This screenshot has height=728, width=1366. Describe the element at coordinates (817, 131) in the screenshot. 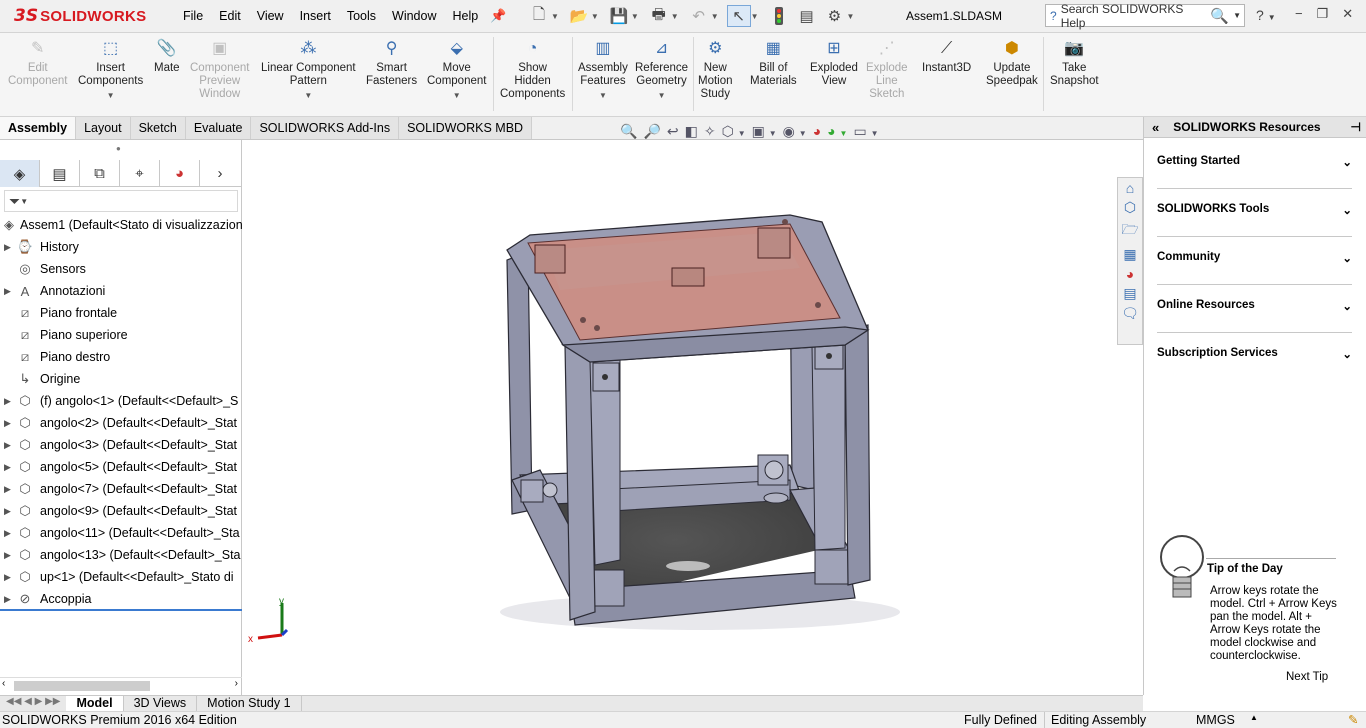

I see `edit-appearance-icon: ◕` at that location.